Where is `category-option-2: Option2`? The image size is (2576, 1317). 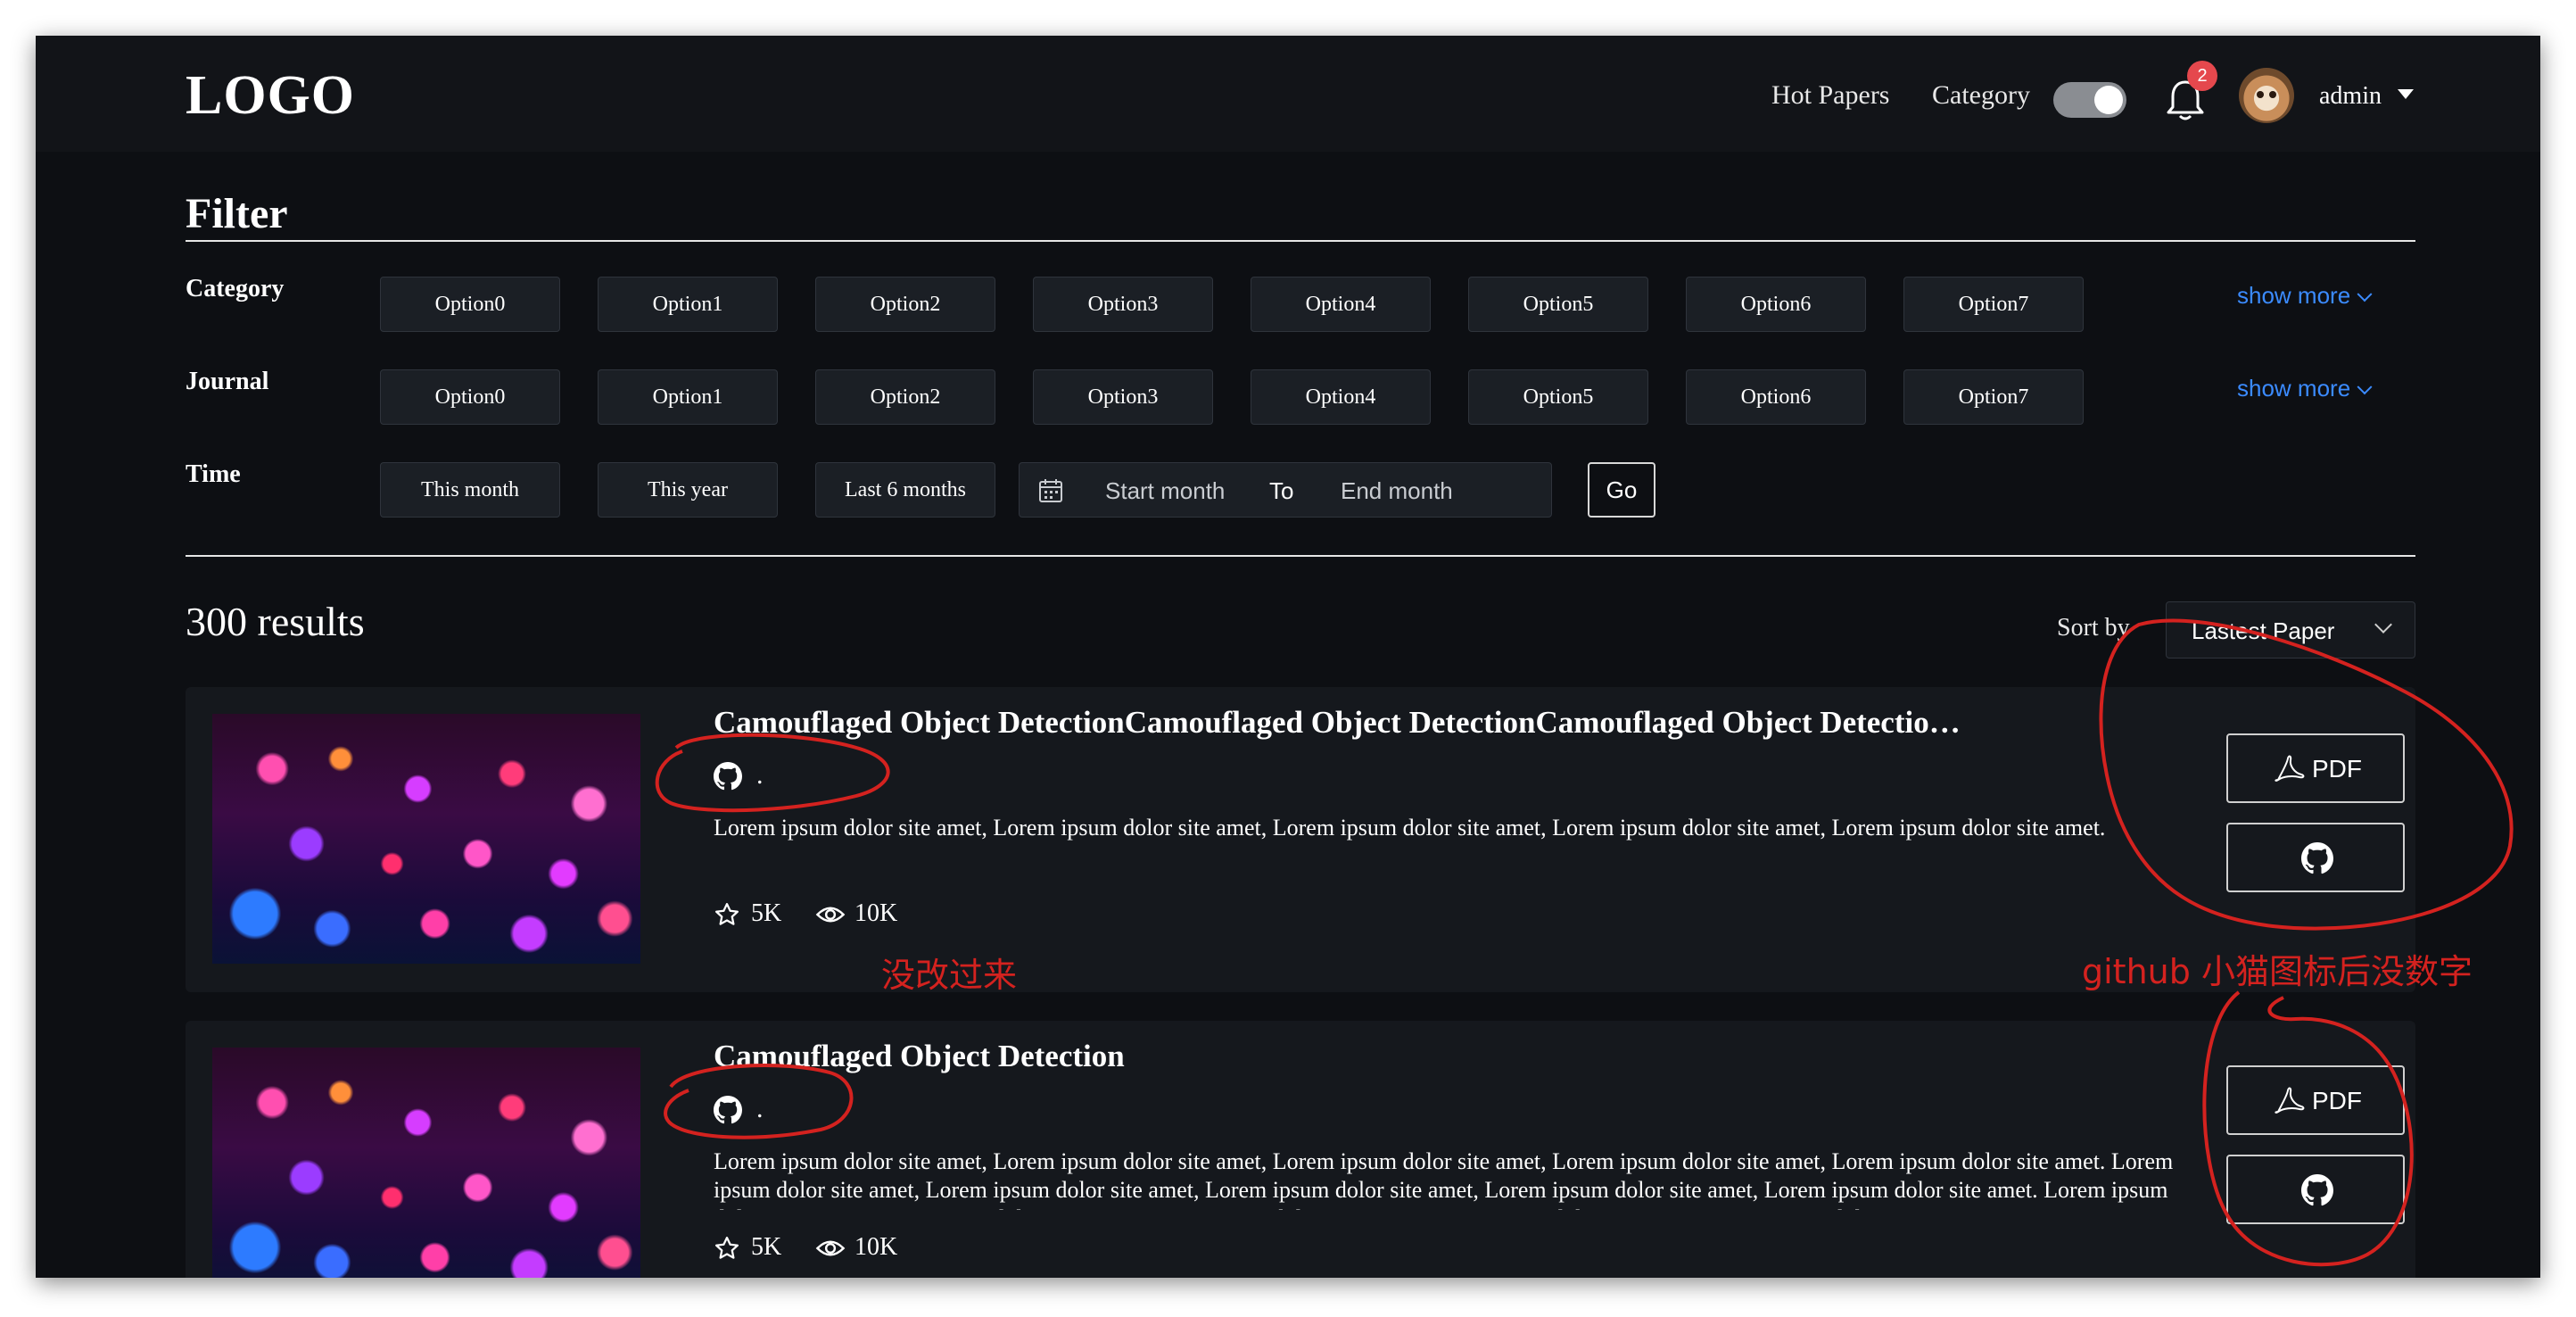 category-option-2: Option2 is located at coordinates (905, 304).